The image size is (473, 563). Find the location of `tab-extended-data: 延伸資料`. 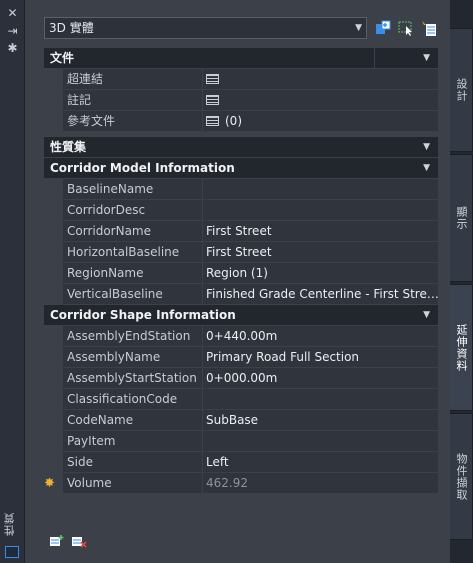

tab-extended-data: 延伸資料 is located at coordinates (461, 347).